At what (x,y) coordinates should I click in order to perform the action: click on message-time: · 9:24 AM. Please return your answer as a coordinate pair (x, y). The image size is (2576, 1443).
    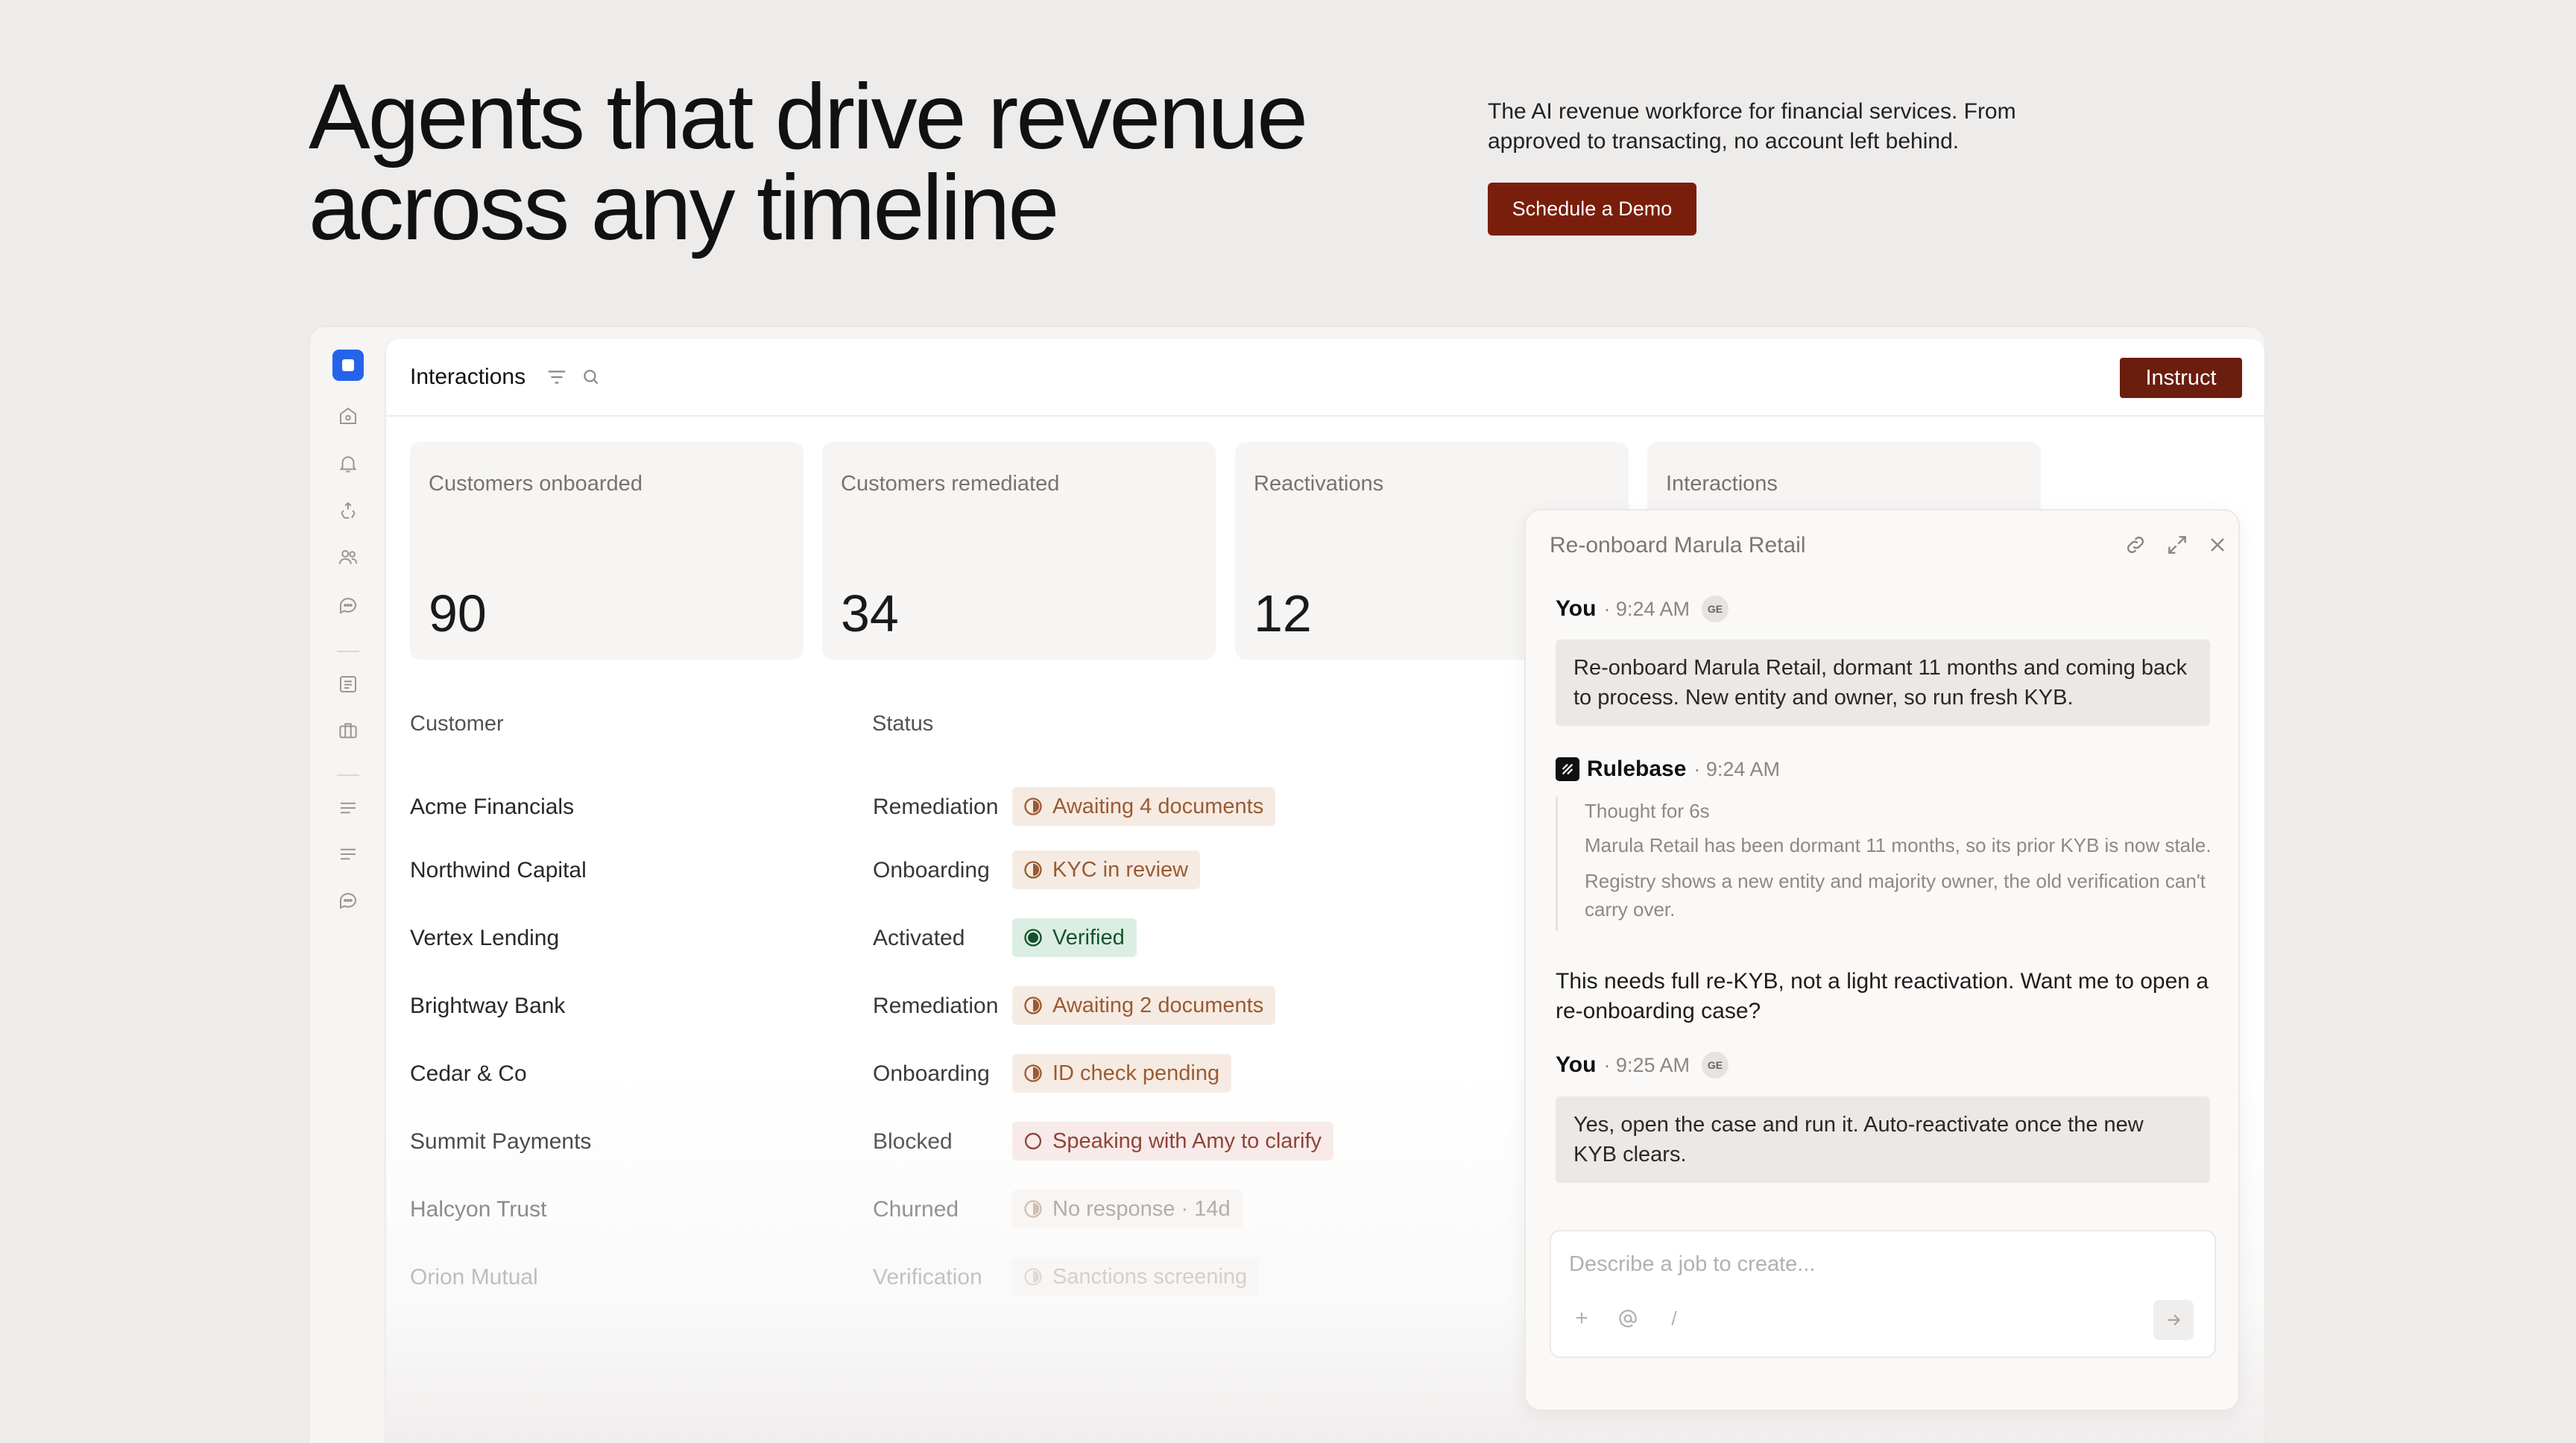
    Looking at the image, I should click on (1646, 608).